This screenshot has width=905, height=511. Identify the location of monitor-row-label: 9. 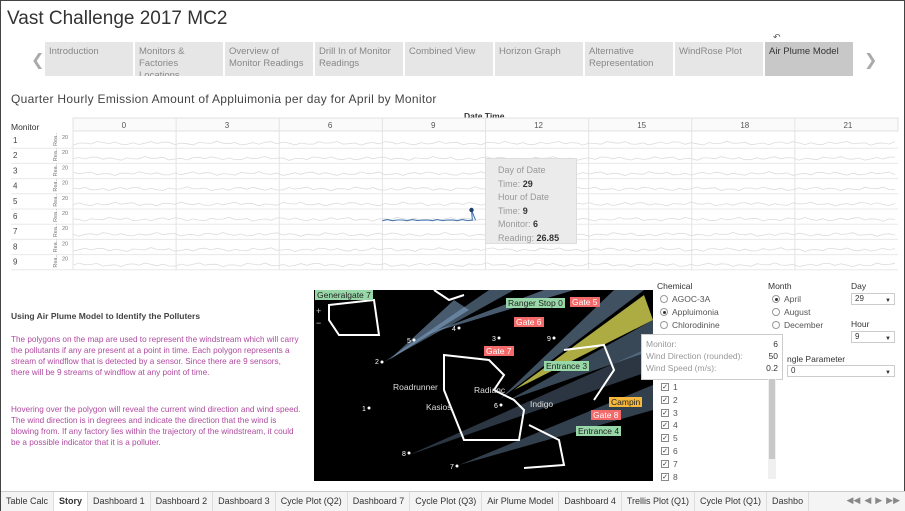
(15, 262).